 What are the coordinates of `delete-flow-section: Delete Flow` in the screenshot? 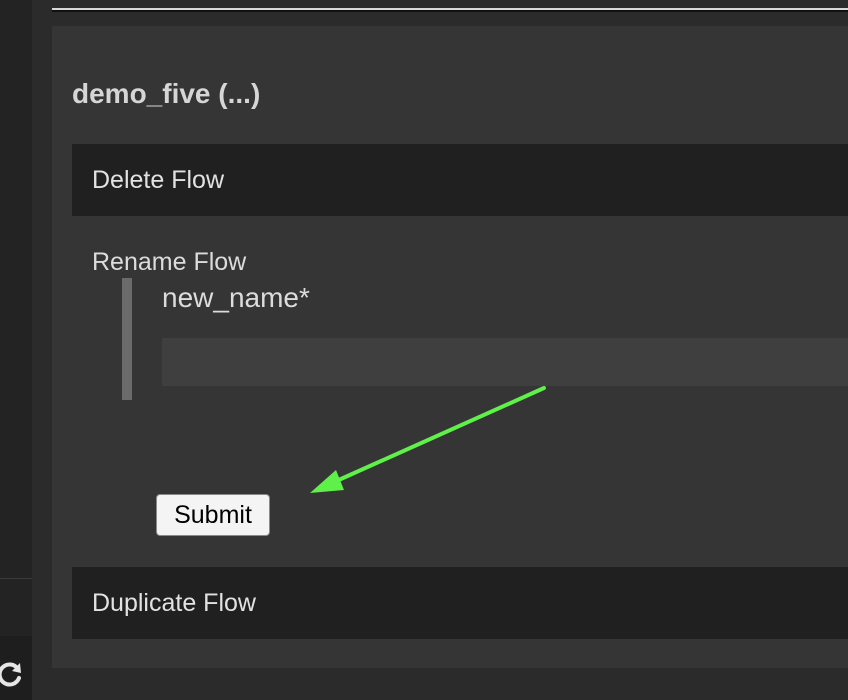 It's located at (460, 180).